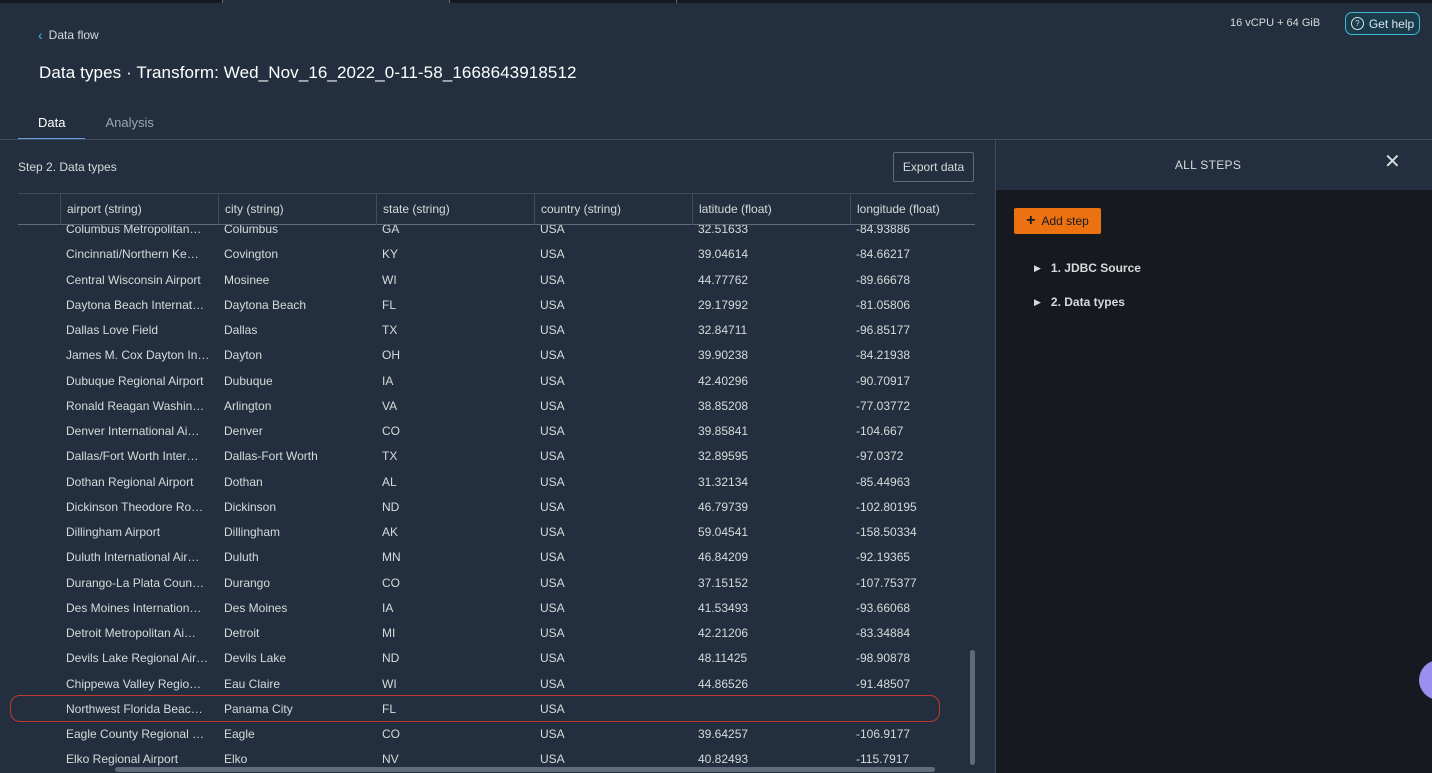 The height and width of the screenshot is (773, 1432). What do you see at coordinates (771, 209) in the screenshot?
I see `column-header-latitude: latitude (float)` at bounding box center [771, 209].